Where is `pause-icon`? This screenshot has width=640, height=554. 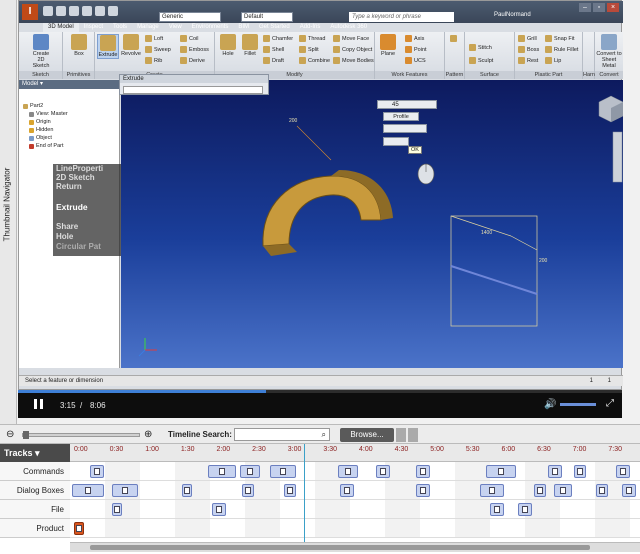
pause-icon is located at coordinates (38, 404).